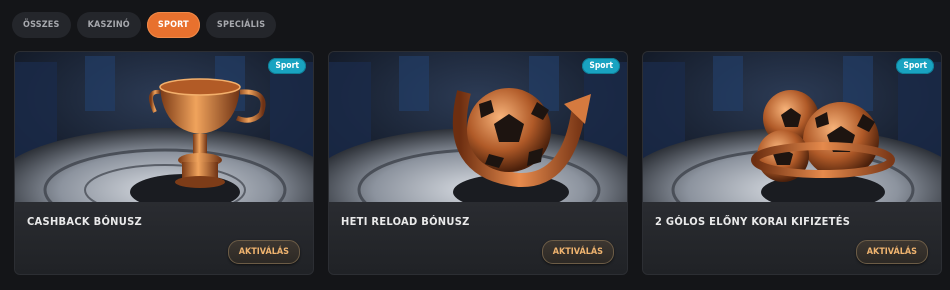 This screenshot has width=950, height=290. What do you see at coordinates (164, 238) in the screenshot?
I see `card-info: CASHBACK BÓNUSZ AKTIVÁLÁS` at bounding box center [164, 238].